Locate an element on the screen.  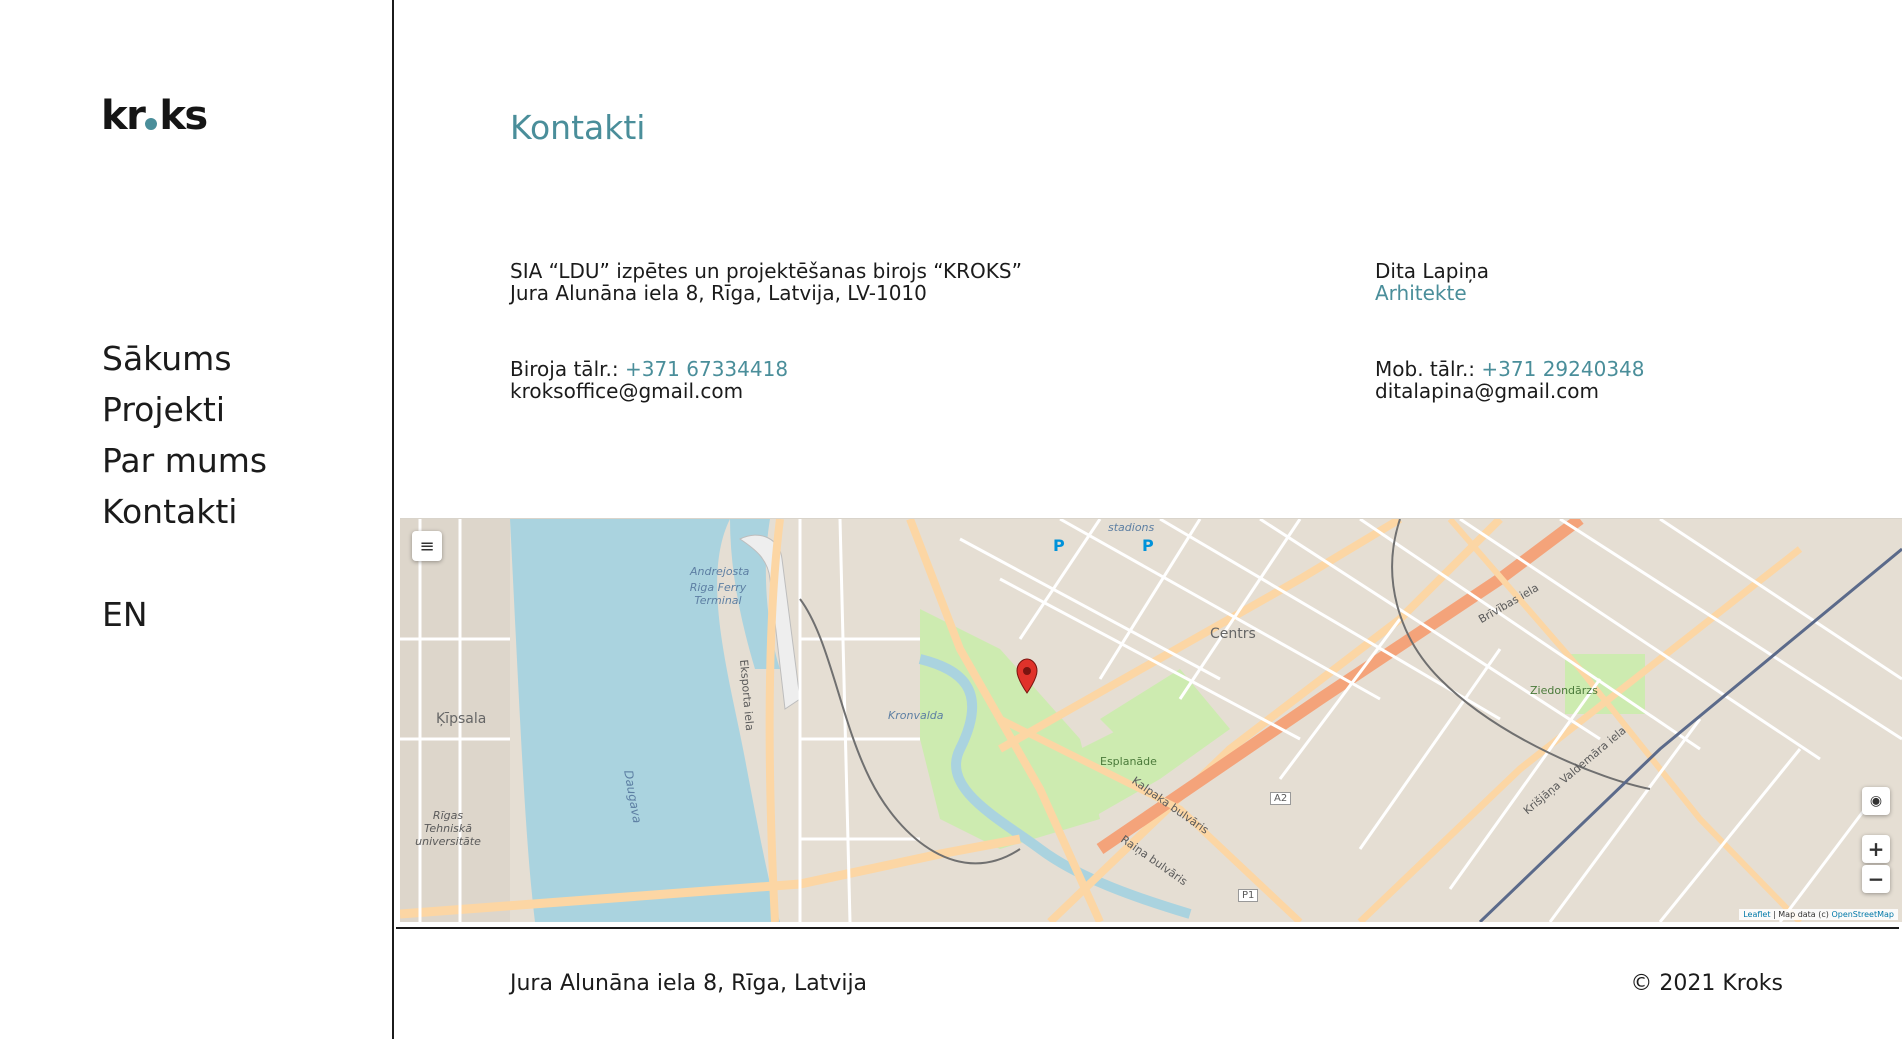
logo-text-left: kr is located at coordinates (123, 116).